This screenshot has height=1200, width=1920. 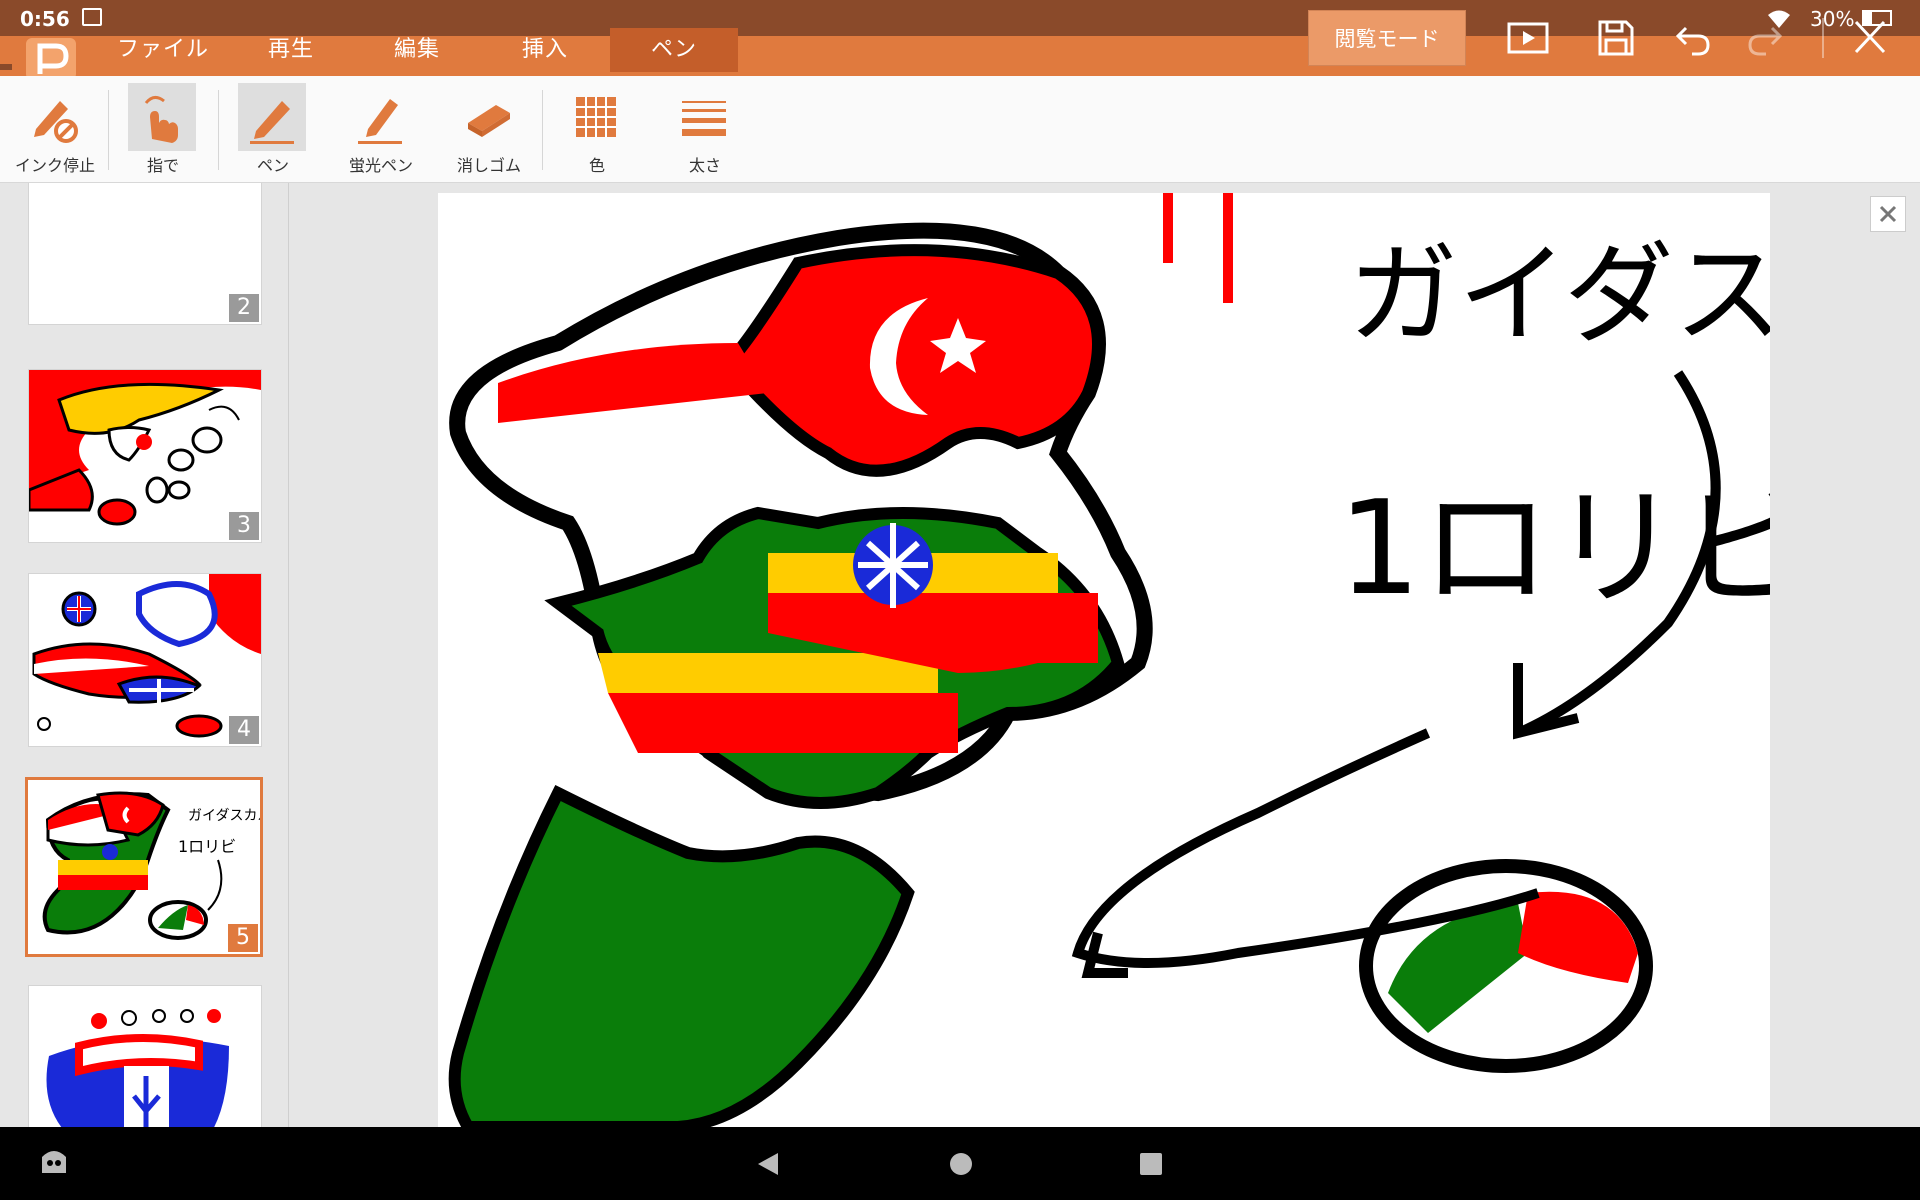 I want to click on tool-eraser: 消しゴム, so click(x=489, y=129).